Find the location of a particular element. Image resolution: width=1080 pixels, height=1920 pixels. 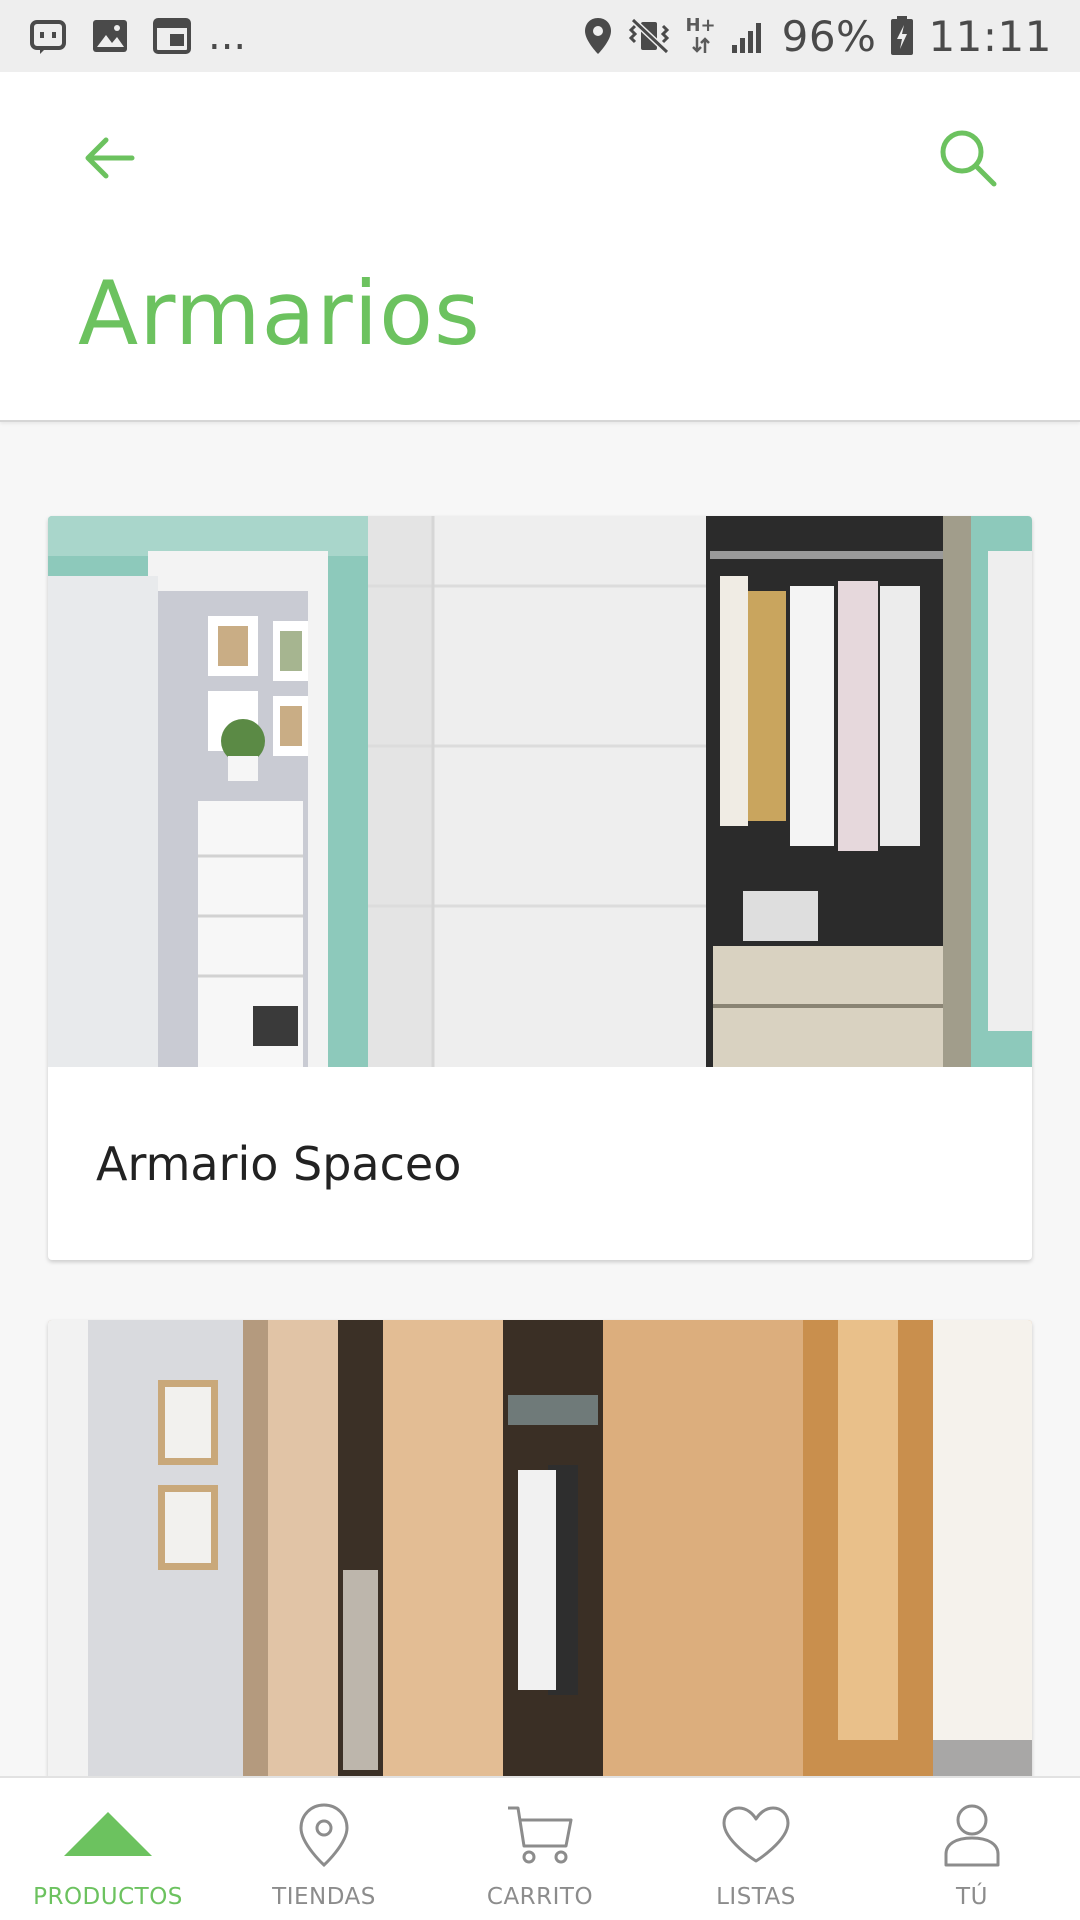

search-icon is located at coordinates (968, 160).